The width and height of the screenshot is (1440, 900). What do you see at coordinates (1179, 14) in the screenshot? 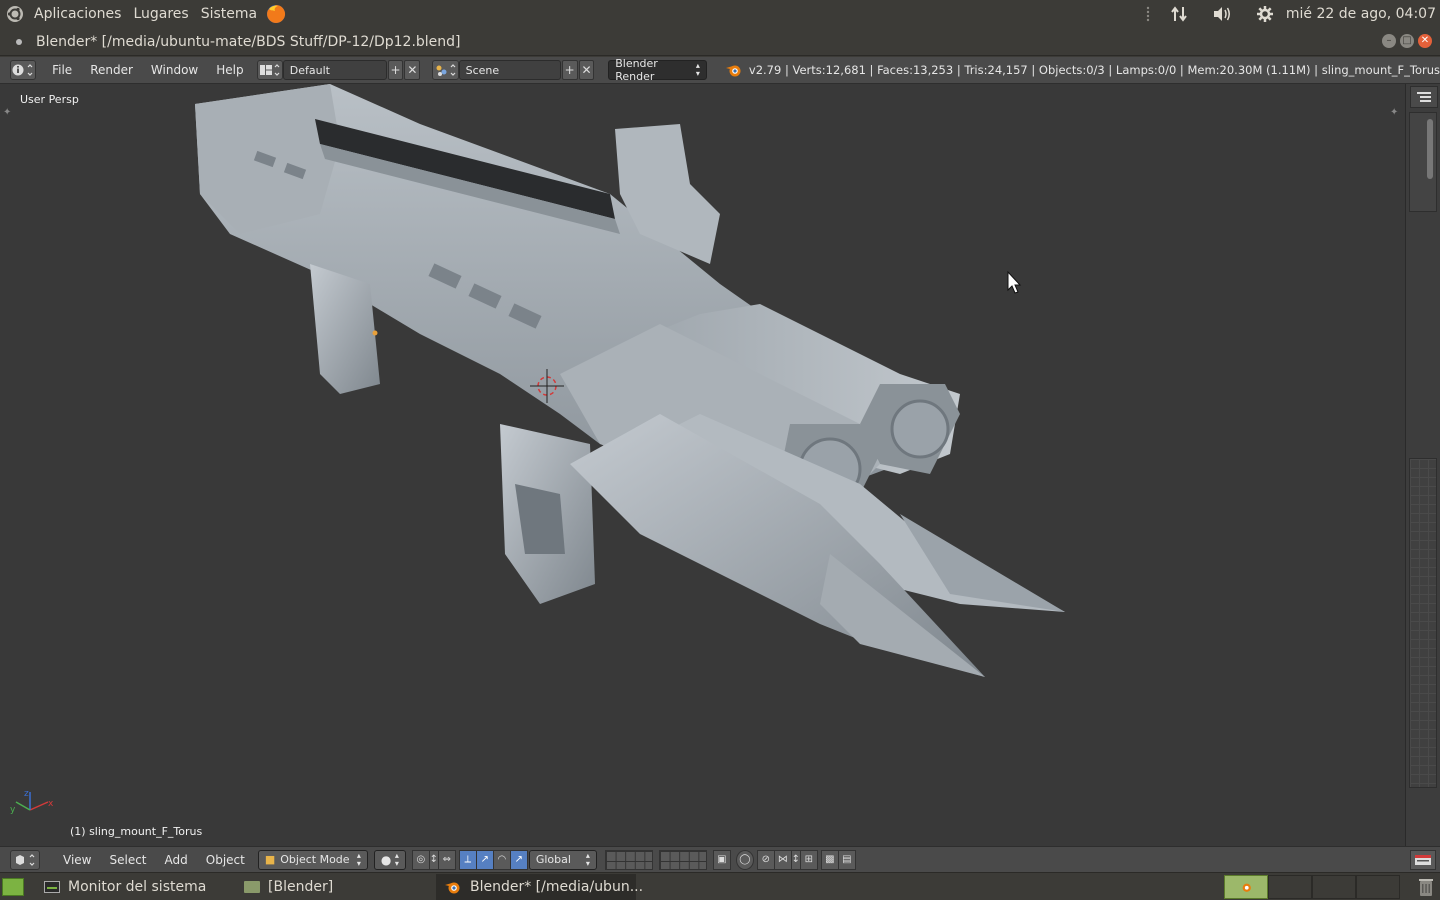
I see `network-icon` at bounding box center [1179, 14].